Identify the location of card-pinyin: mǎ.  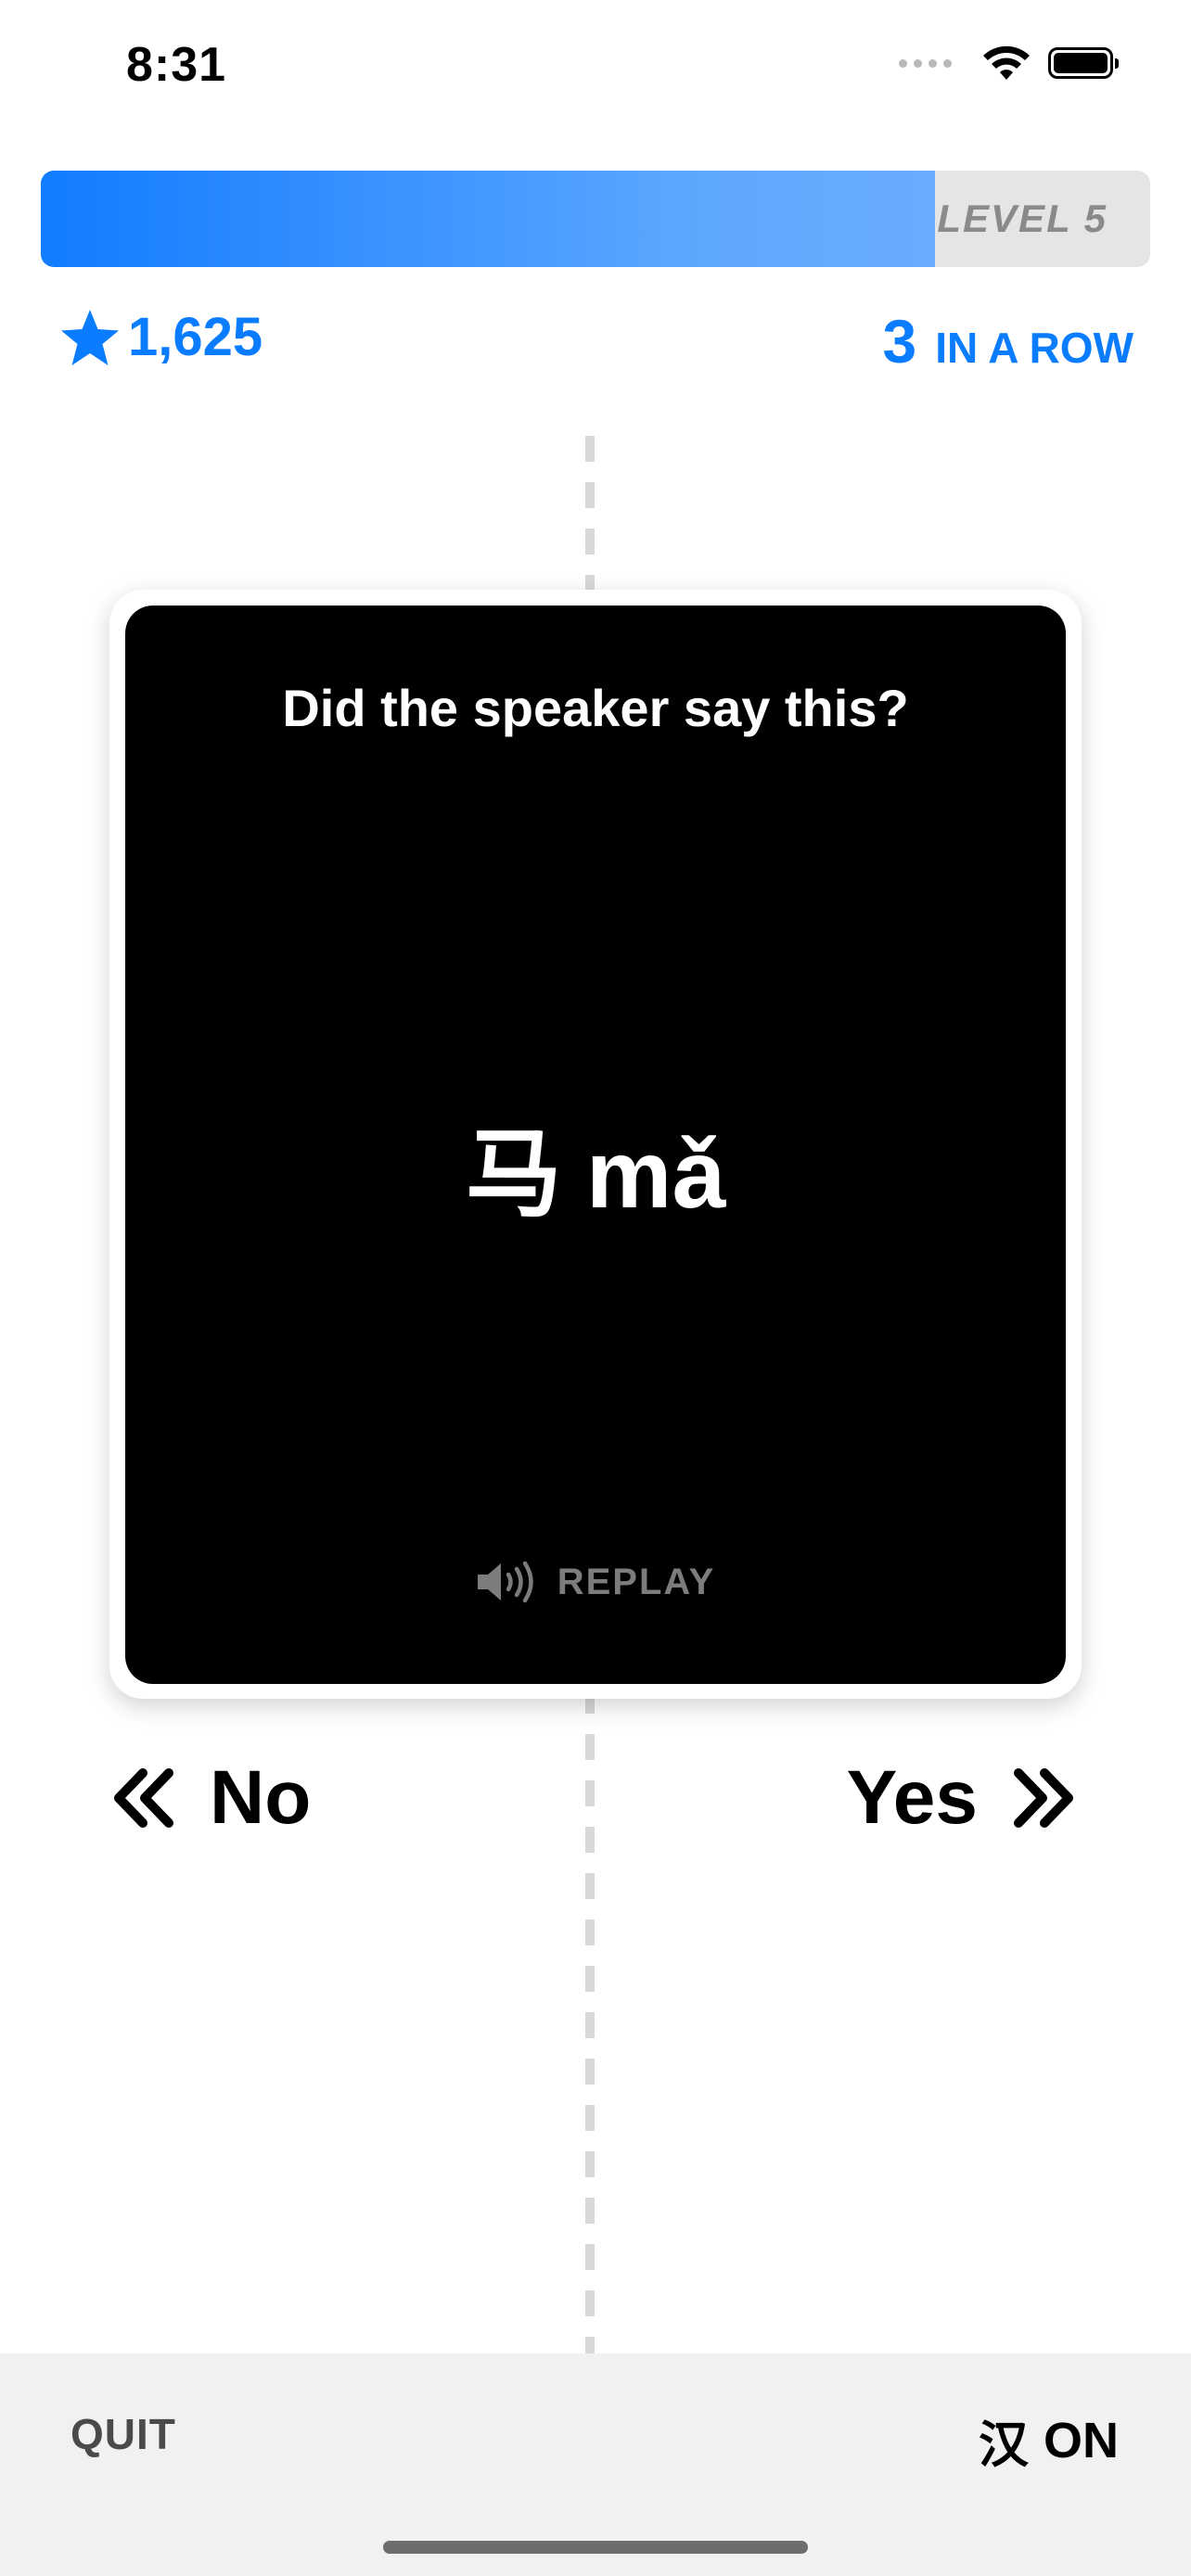
(655, 1175).